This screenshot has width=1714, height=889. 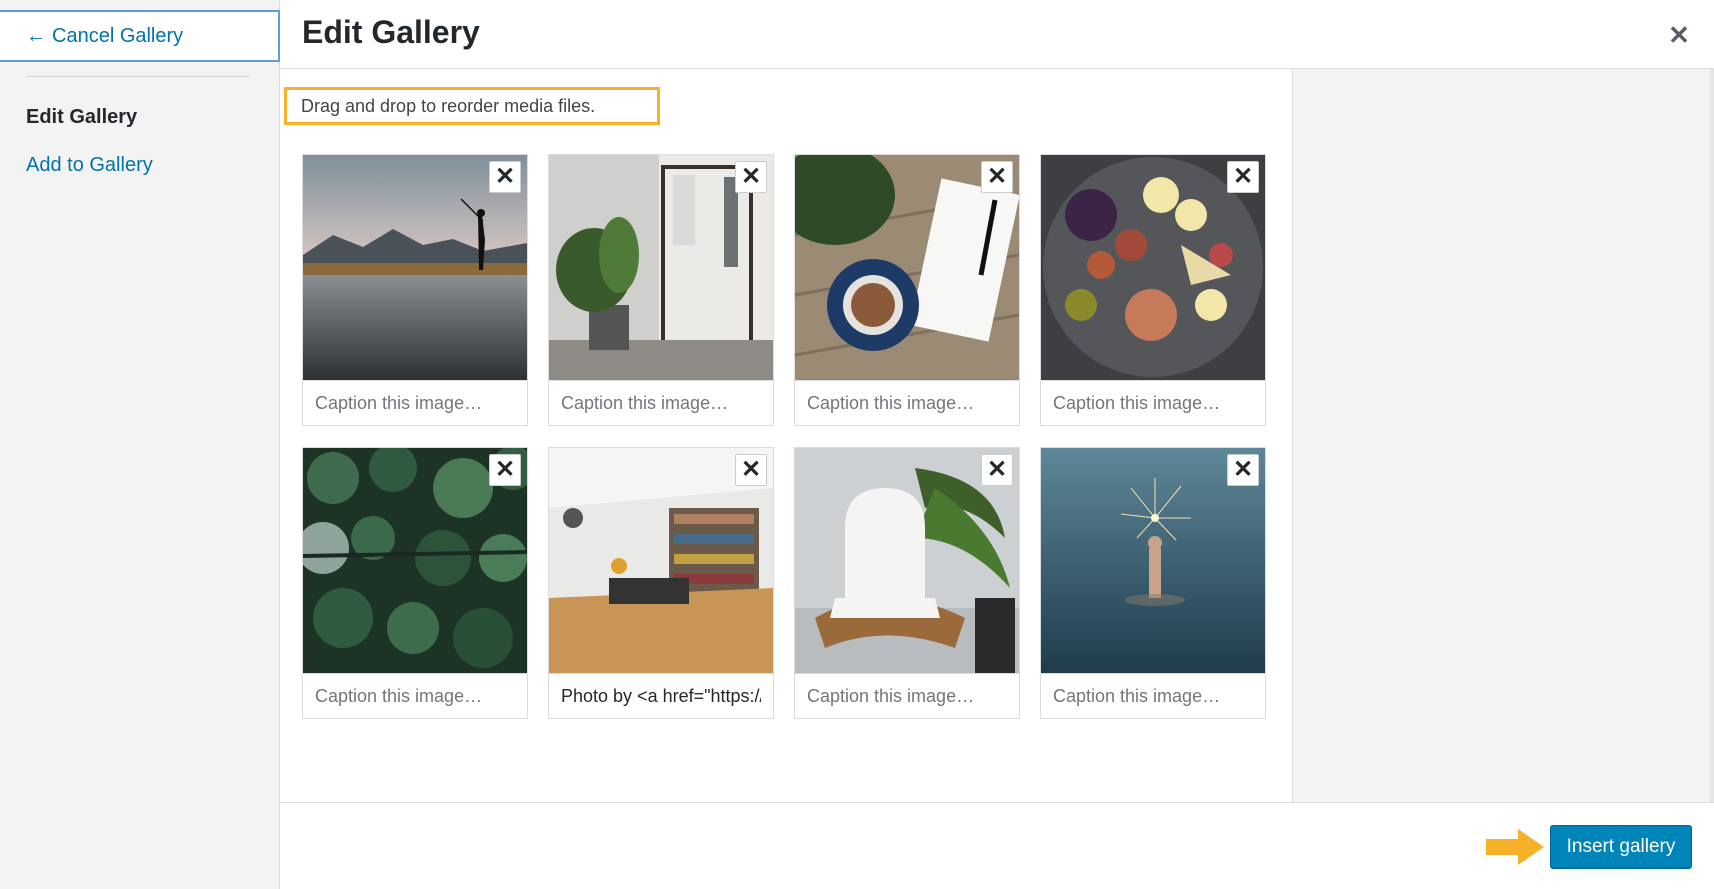 I want to click on cancel-gallery-button: ← Cancel Gallery, so click(x=140, y=36).